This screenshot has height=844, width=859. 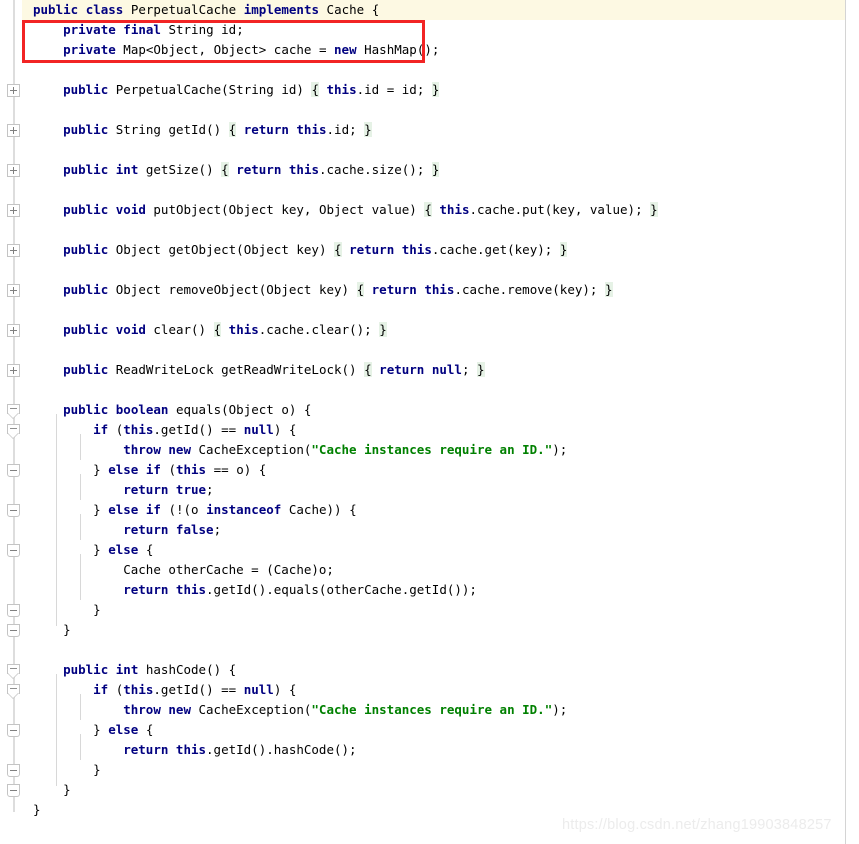 I want to click on code-token: .getId() ==, so click(x=198, y=429).